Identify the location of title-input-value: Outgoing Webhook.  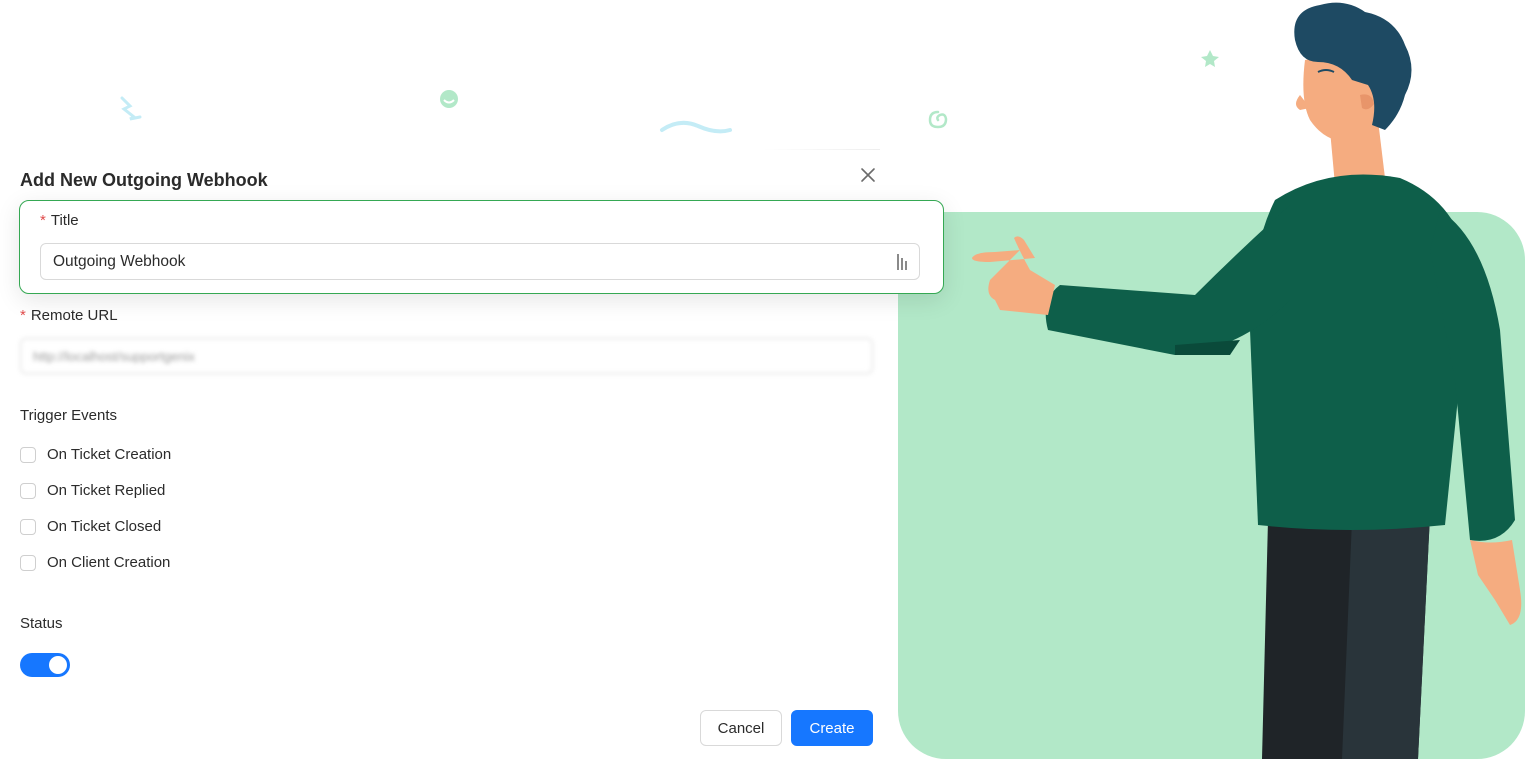
(119, 261).